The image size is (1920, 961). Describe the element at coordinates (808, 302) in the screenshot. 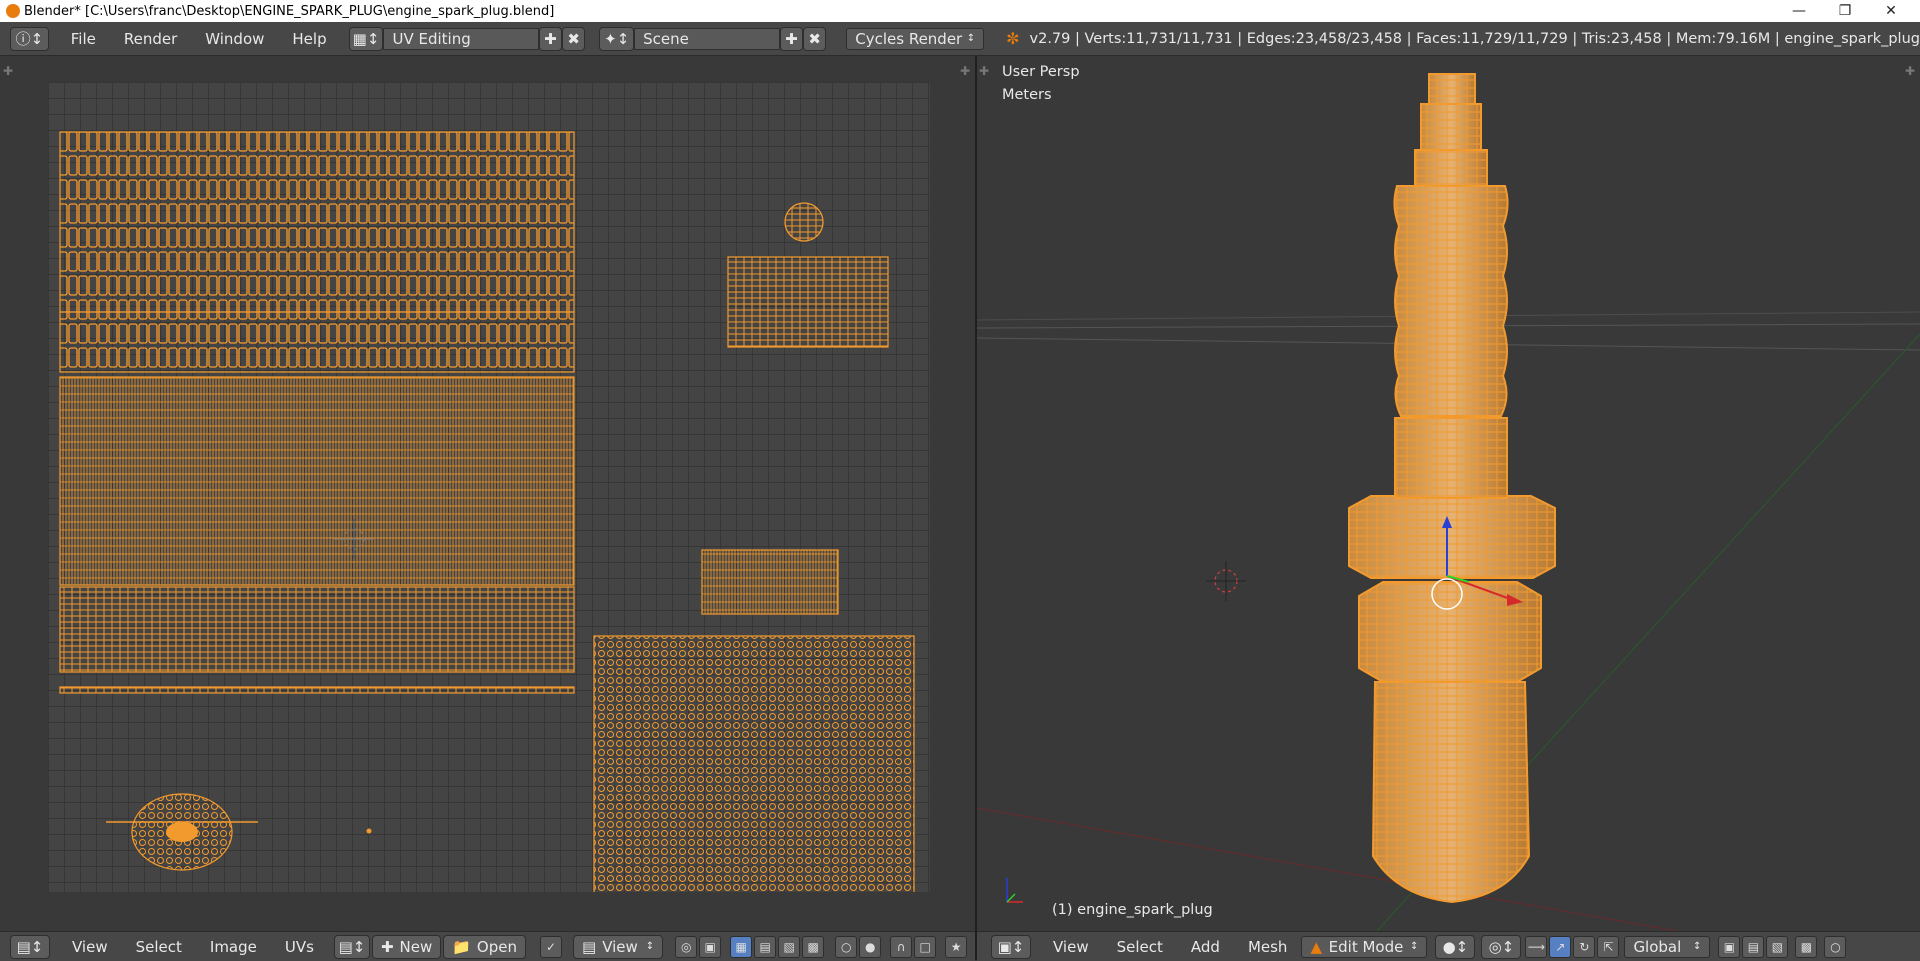

I see `uv-island-upper-right` at that location.